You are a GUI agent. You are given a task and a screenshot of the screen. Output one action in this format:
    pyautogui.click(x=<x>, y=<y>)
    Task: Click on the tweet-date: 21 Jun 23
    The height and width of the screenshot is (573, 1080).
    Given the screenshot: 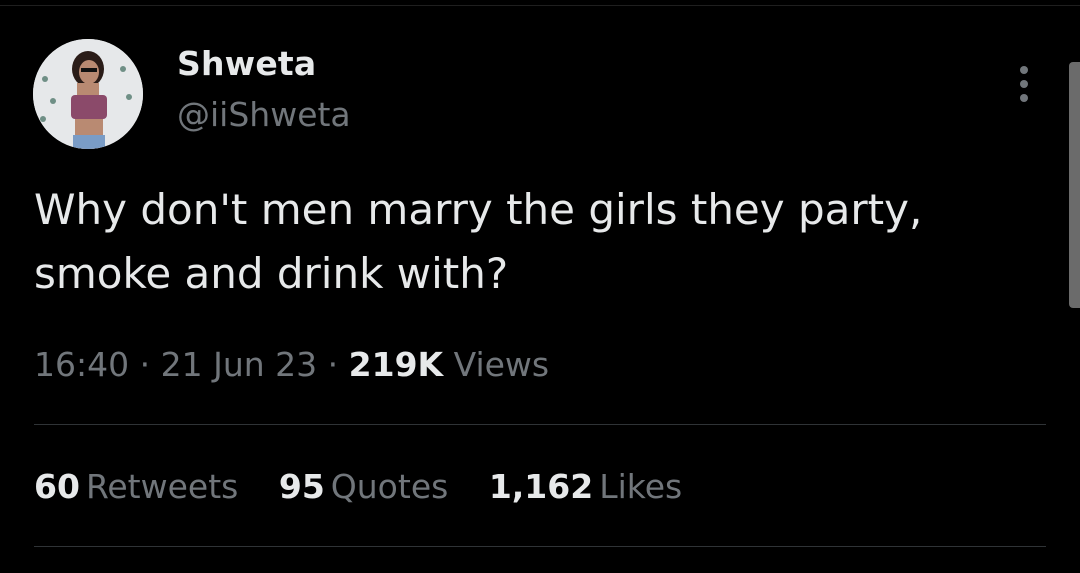 What is the action you would take?
    pyautogui.click(x=239, y=364)
    